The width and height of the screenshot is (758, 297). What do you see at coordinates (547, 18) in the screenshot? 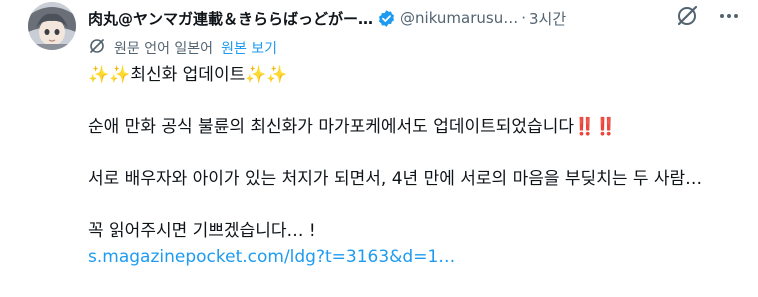
I see `tweet-timestamp: 3시간` at bounding box center [547, 18].